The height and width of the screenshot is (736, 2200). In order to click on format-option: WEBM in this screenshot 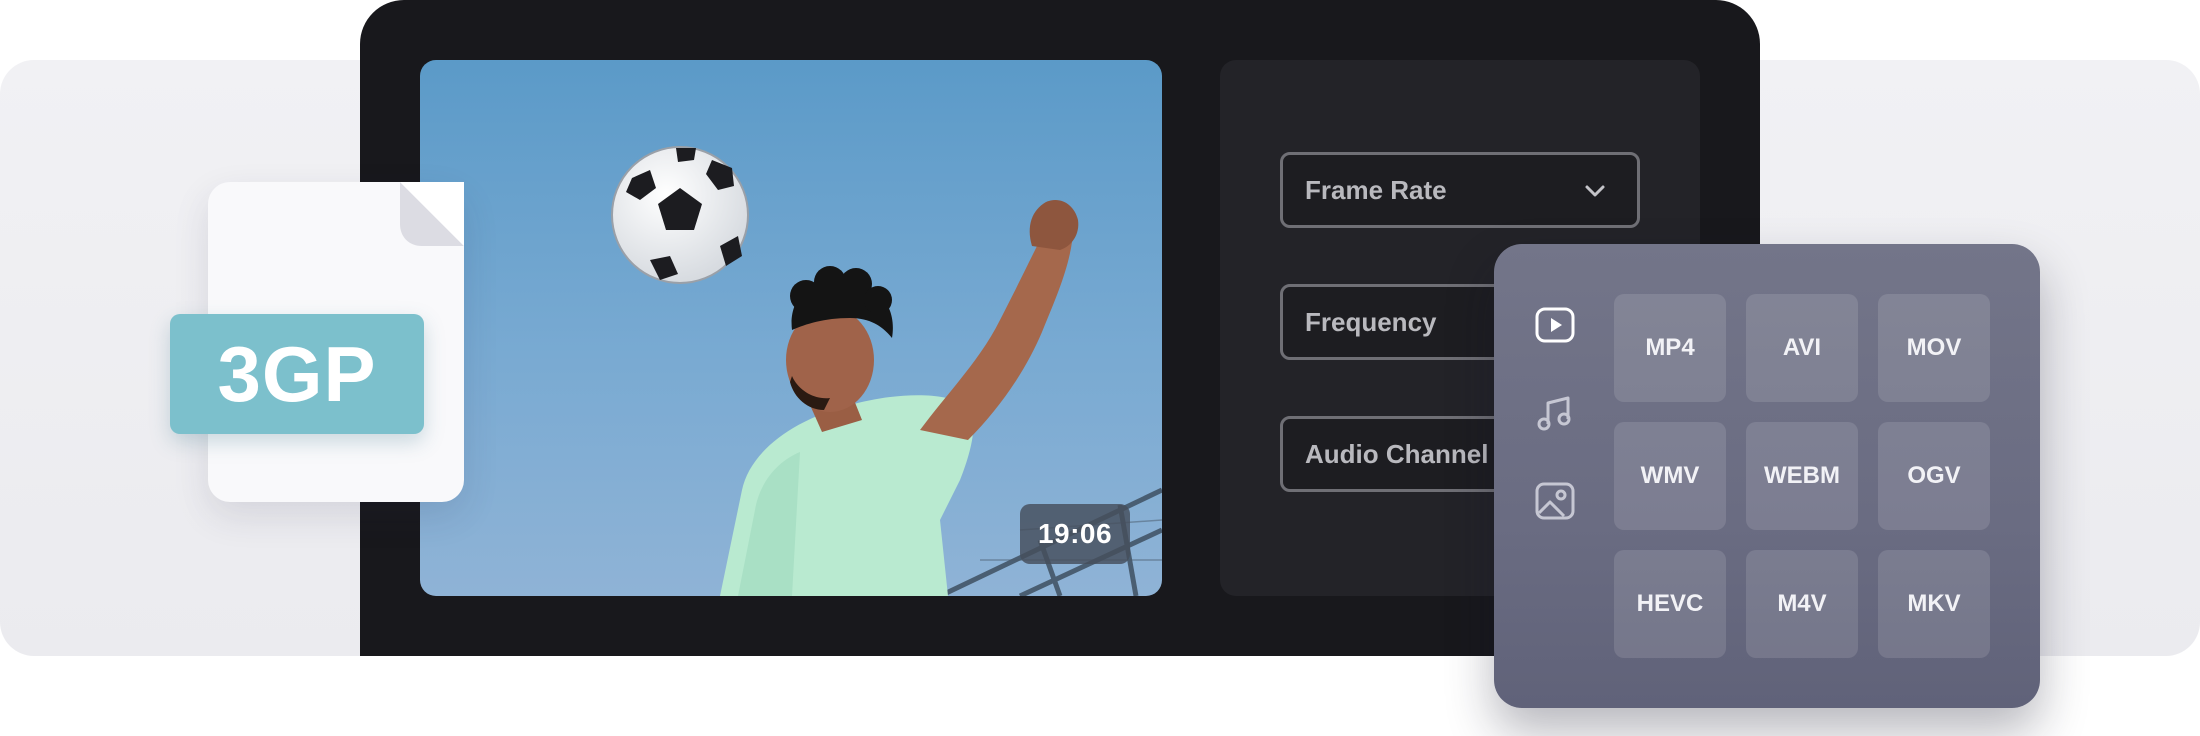, I will do `click(1802, 476)`.